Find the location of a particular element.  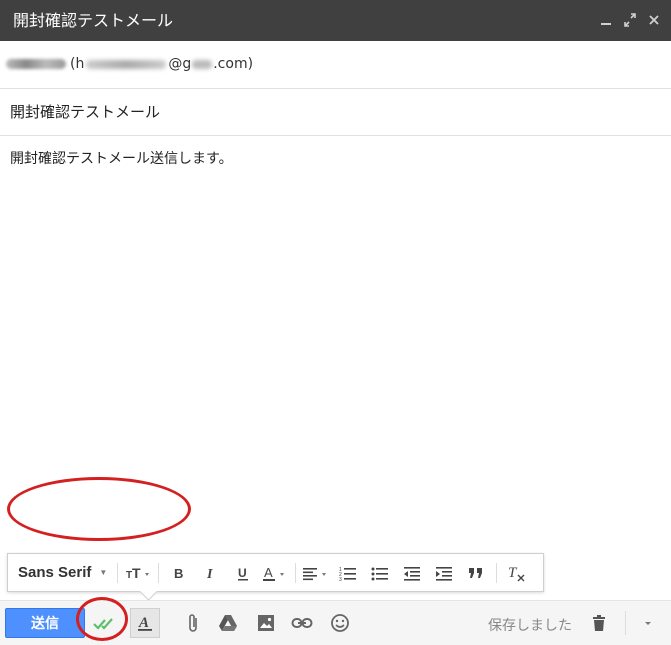

remove-formatting-icon: T is located at coordinates (516, 573).